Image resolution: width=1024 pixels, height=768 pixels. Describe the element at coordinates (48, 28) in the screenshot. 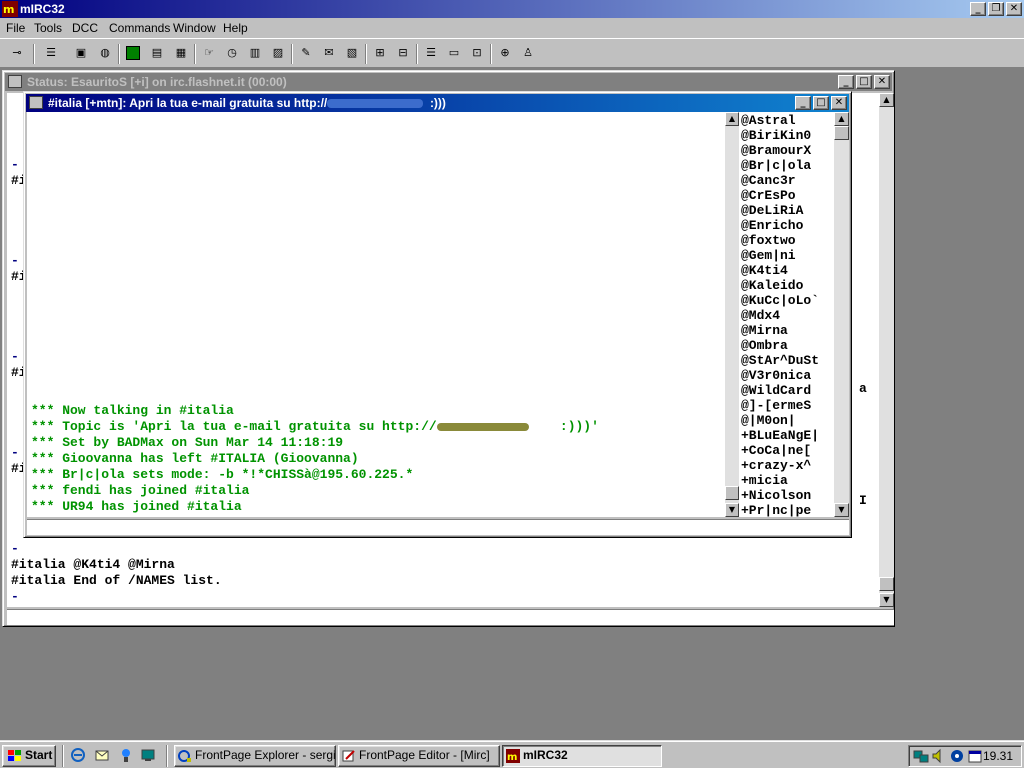

I see `menu-tools: Tools` at that location.